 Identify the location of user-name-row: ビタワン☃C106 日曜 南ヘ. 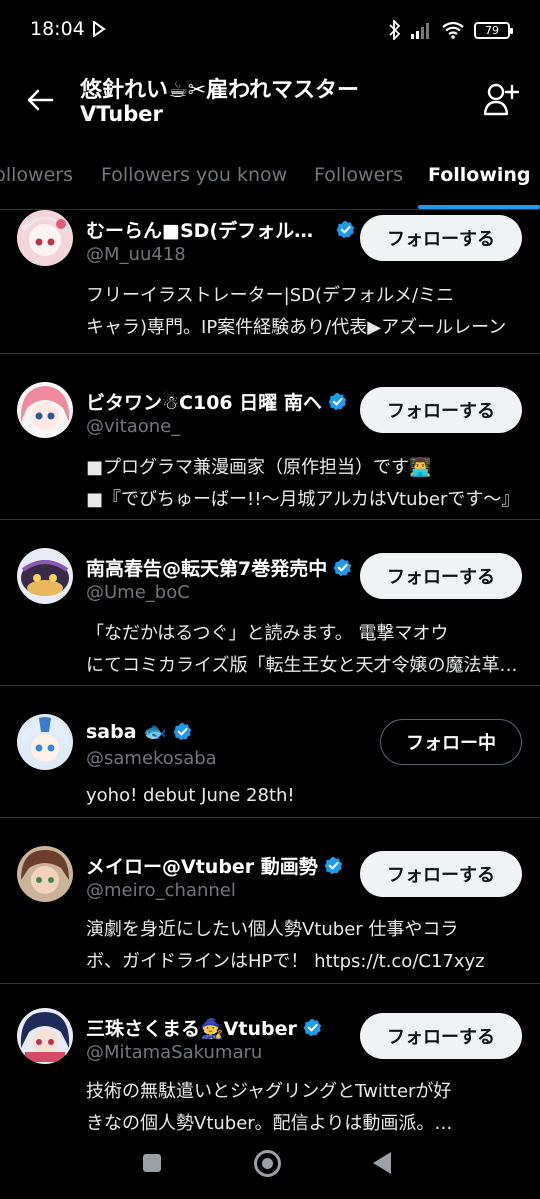
(216, 401).